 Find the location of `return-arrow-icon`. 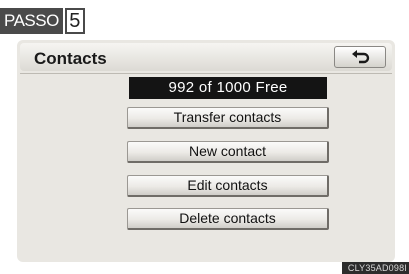

return-arrow-icon is located at coordinates (361, 57).